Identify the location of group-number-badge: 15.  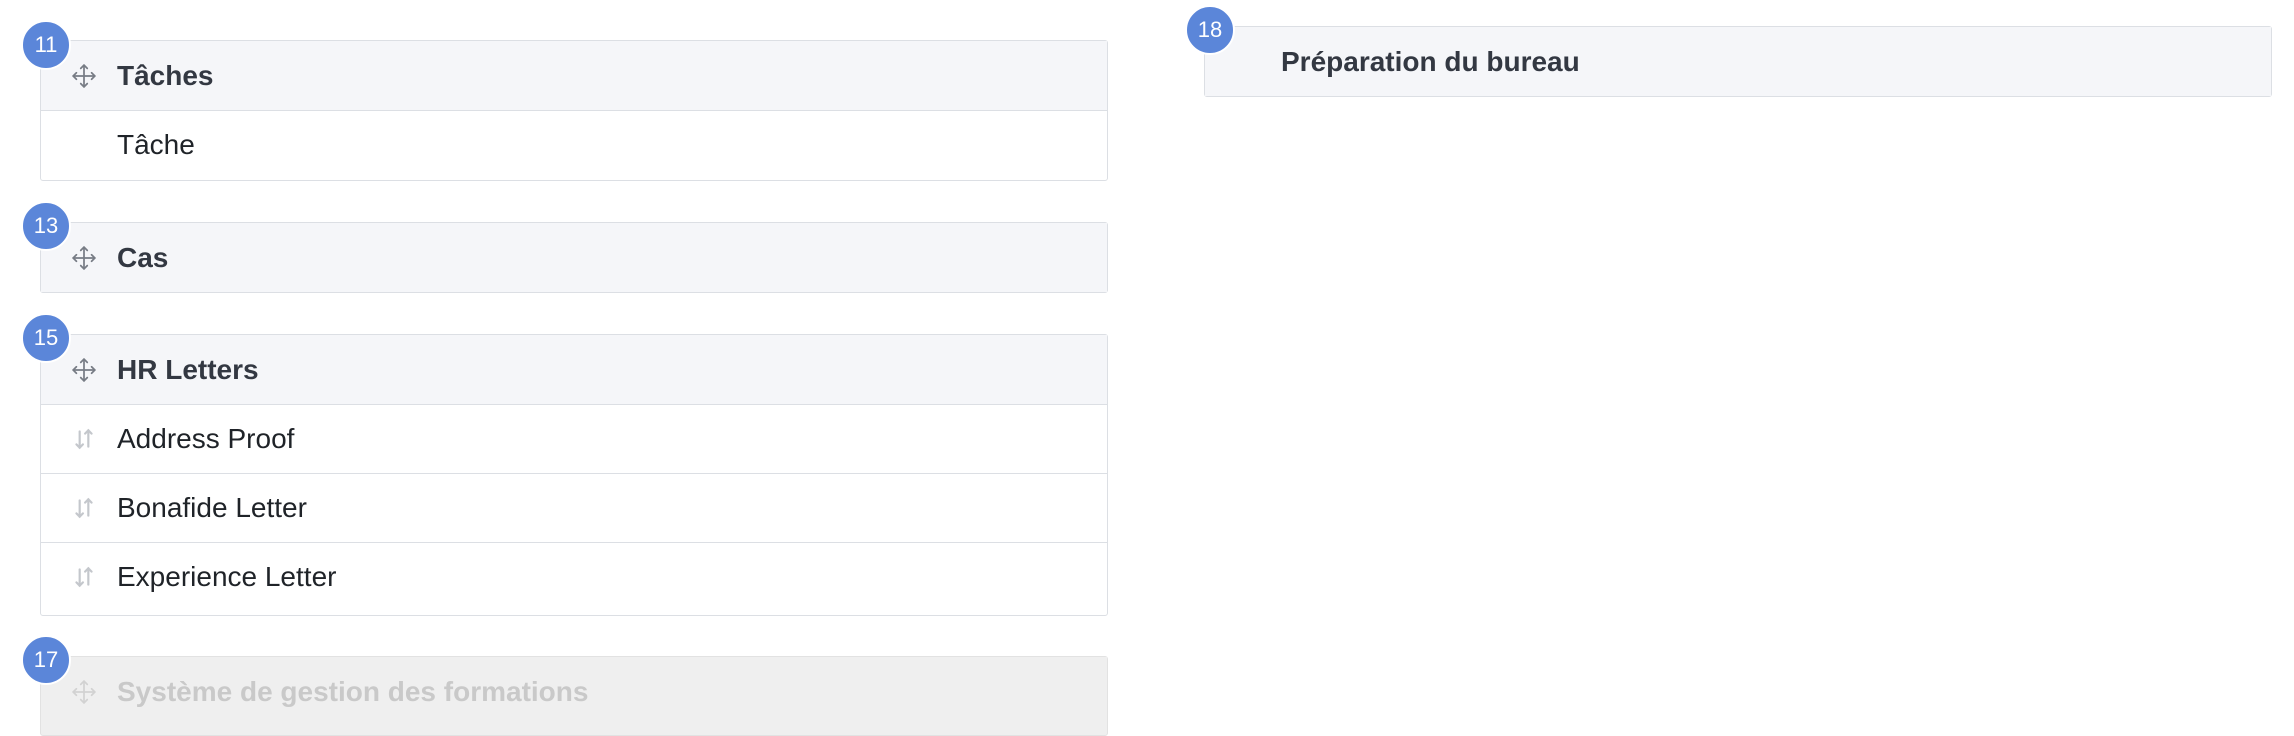
(46, 338).